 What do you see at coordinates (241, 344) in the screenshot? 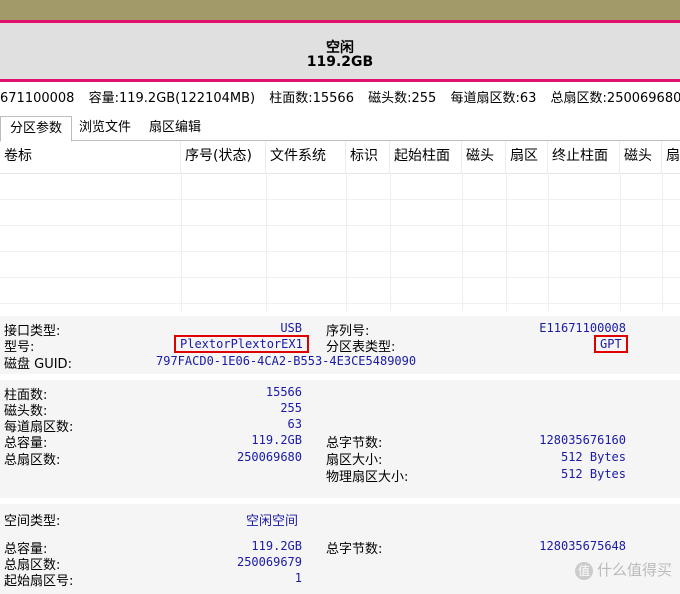
I see `model-value: PlextorPlextorEX1` at bounding box center [241, 344].